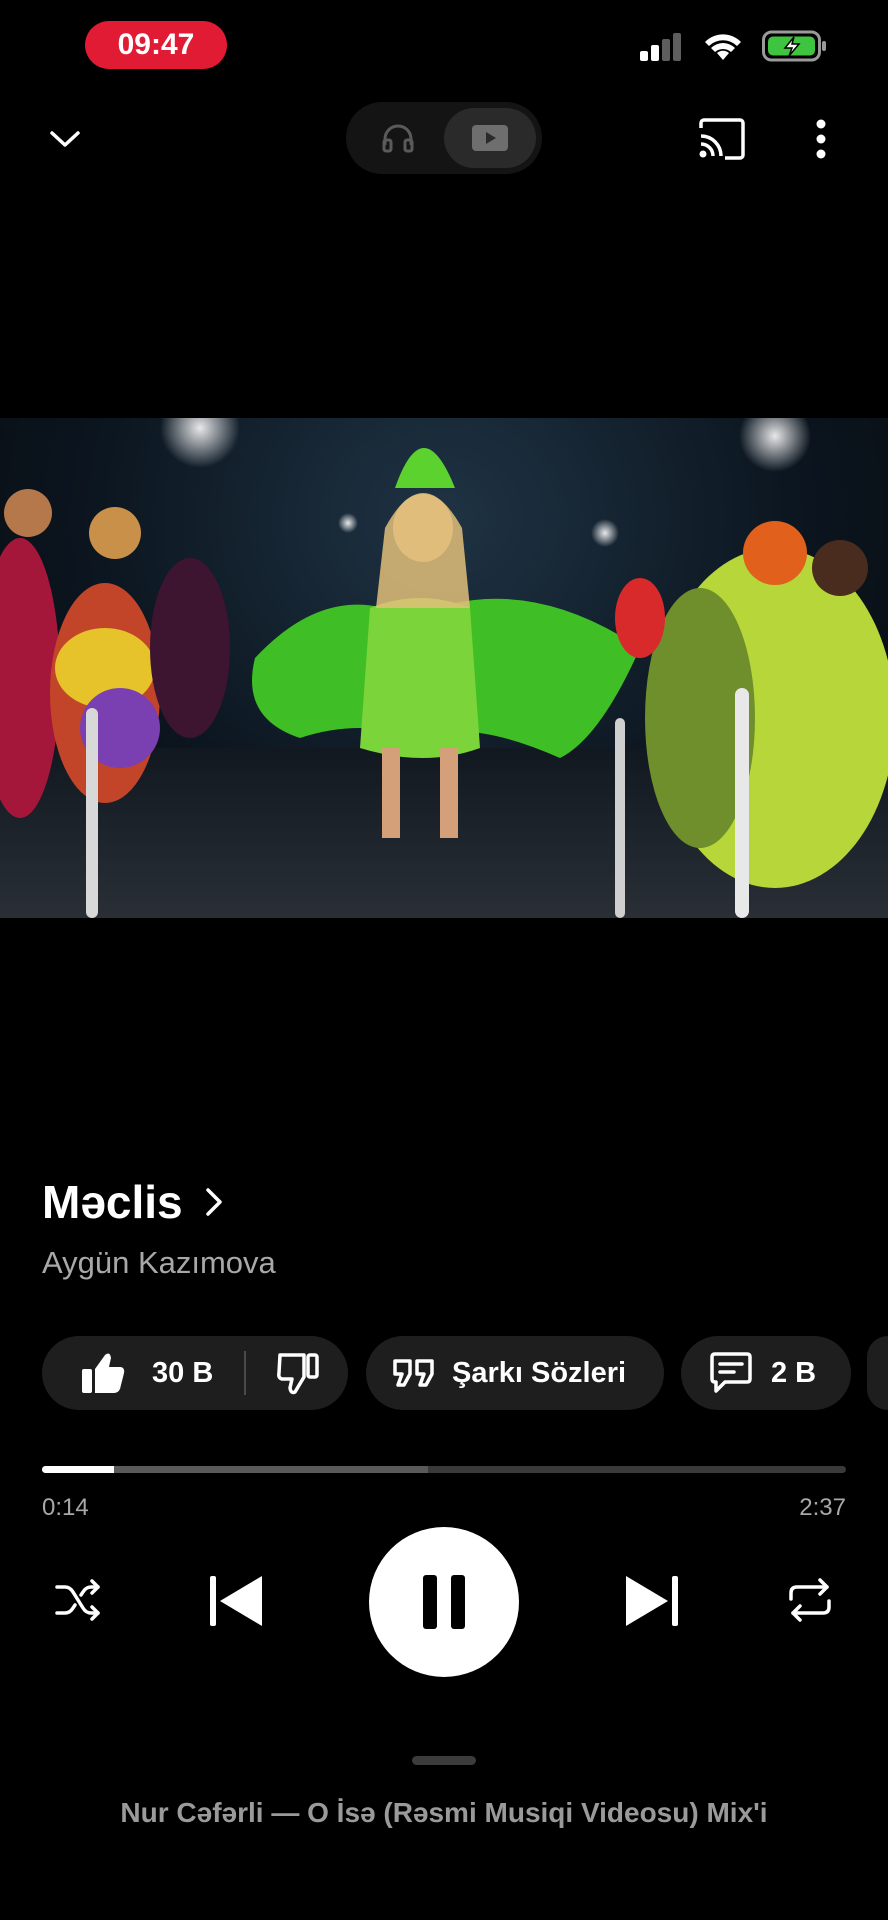 The image size is (888, 1920). What do you see at coordinates (794, 46) in the screenshot?
I see `battery-charging-icon` at bounding box center [794, 46].